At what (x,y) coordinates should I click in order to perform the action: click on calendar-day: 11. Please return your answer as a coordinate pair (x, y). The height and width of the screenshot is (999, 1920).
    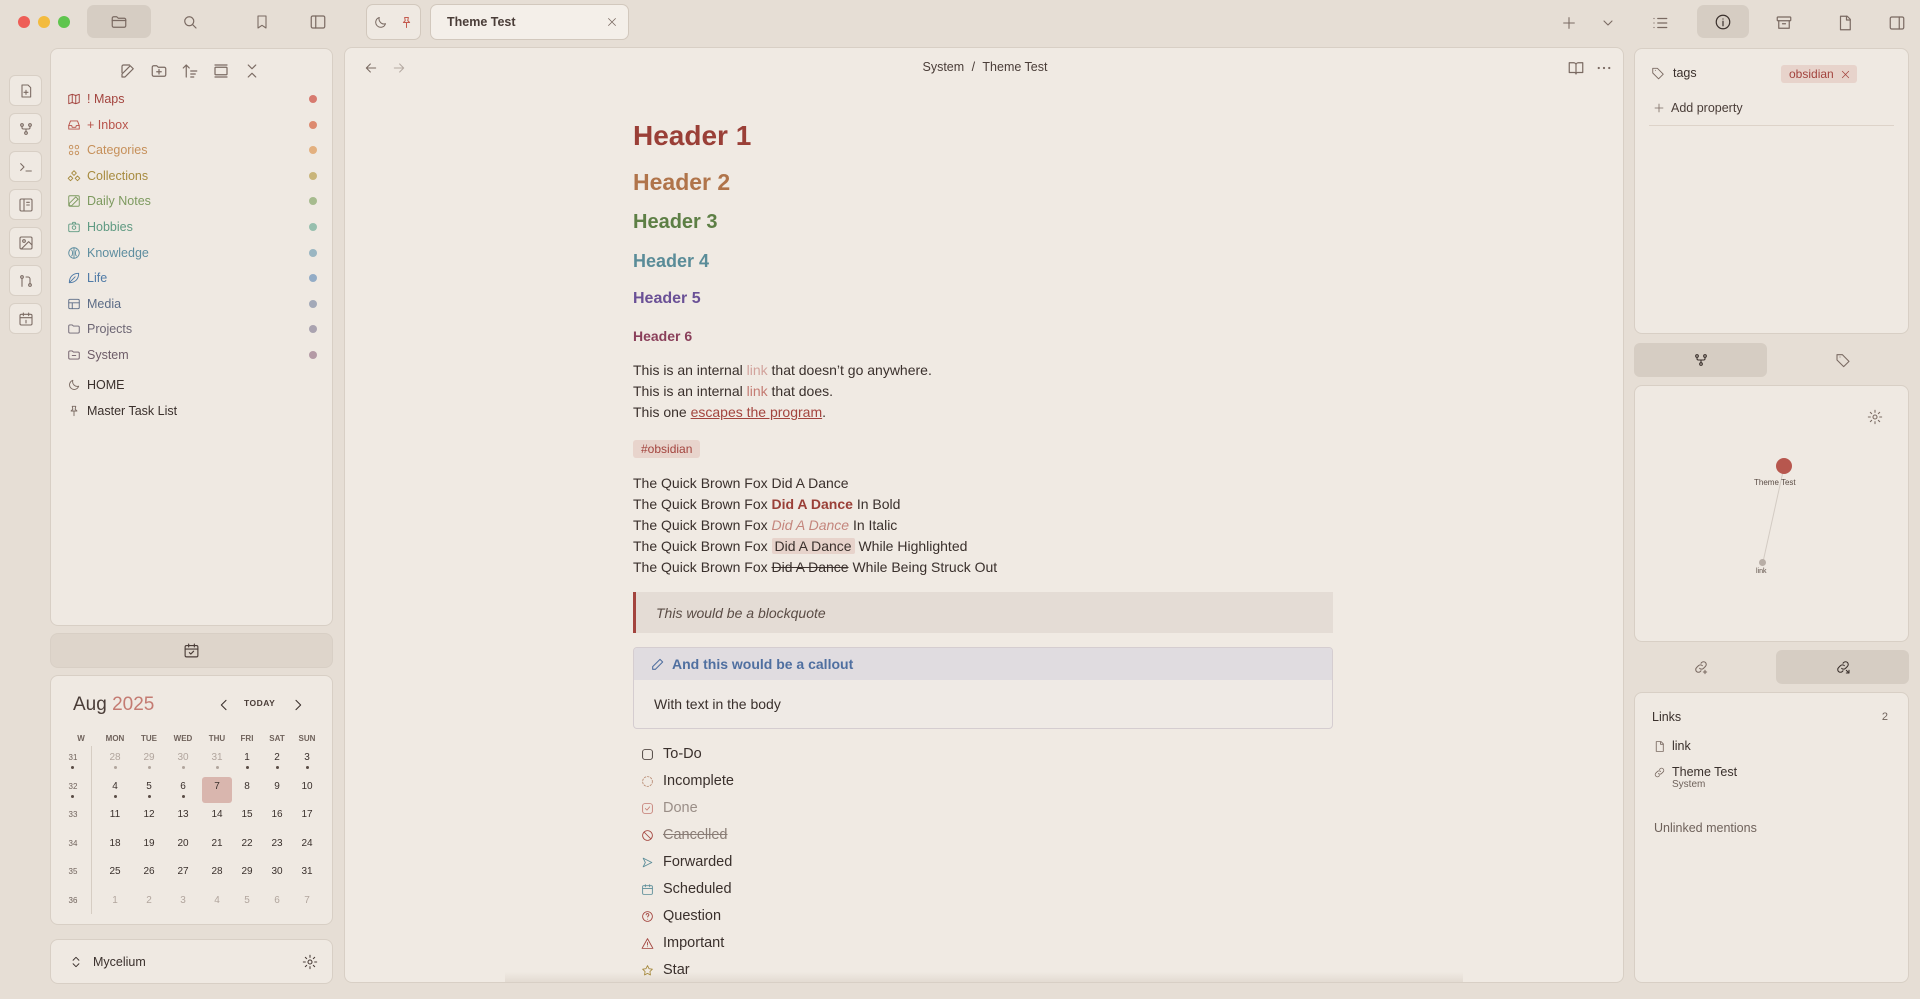
    Looking at the image, I should click on (115, 814).